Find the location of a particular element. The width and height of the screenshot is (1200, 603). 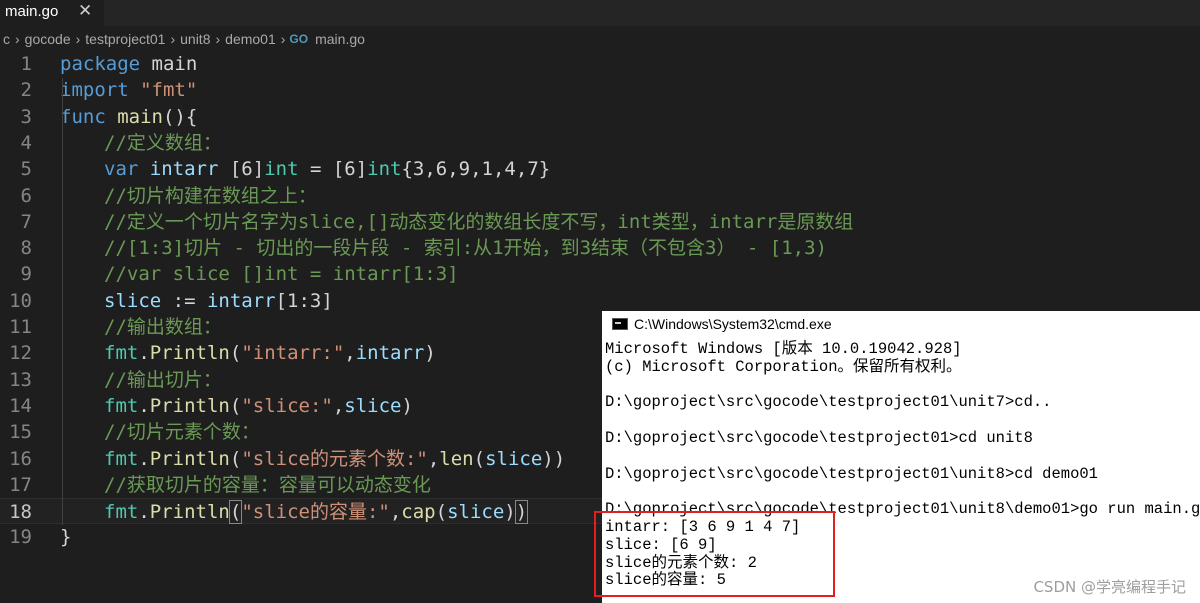

output-highlight-box is located at coordinates (714, 554).